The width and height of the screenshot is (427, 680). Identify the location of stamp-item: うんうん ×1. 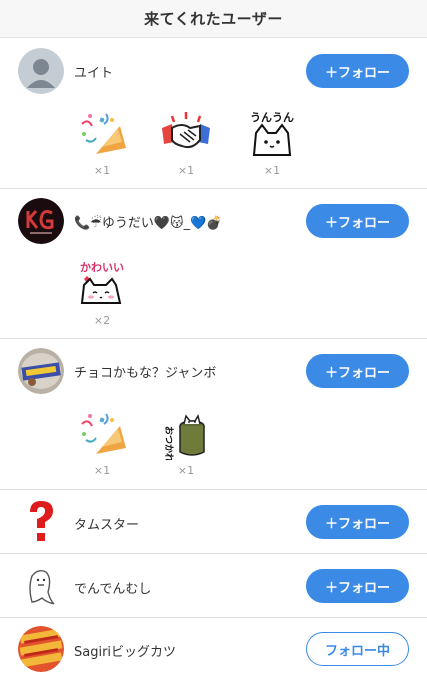
(272, 146).